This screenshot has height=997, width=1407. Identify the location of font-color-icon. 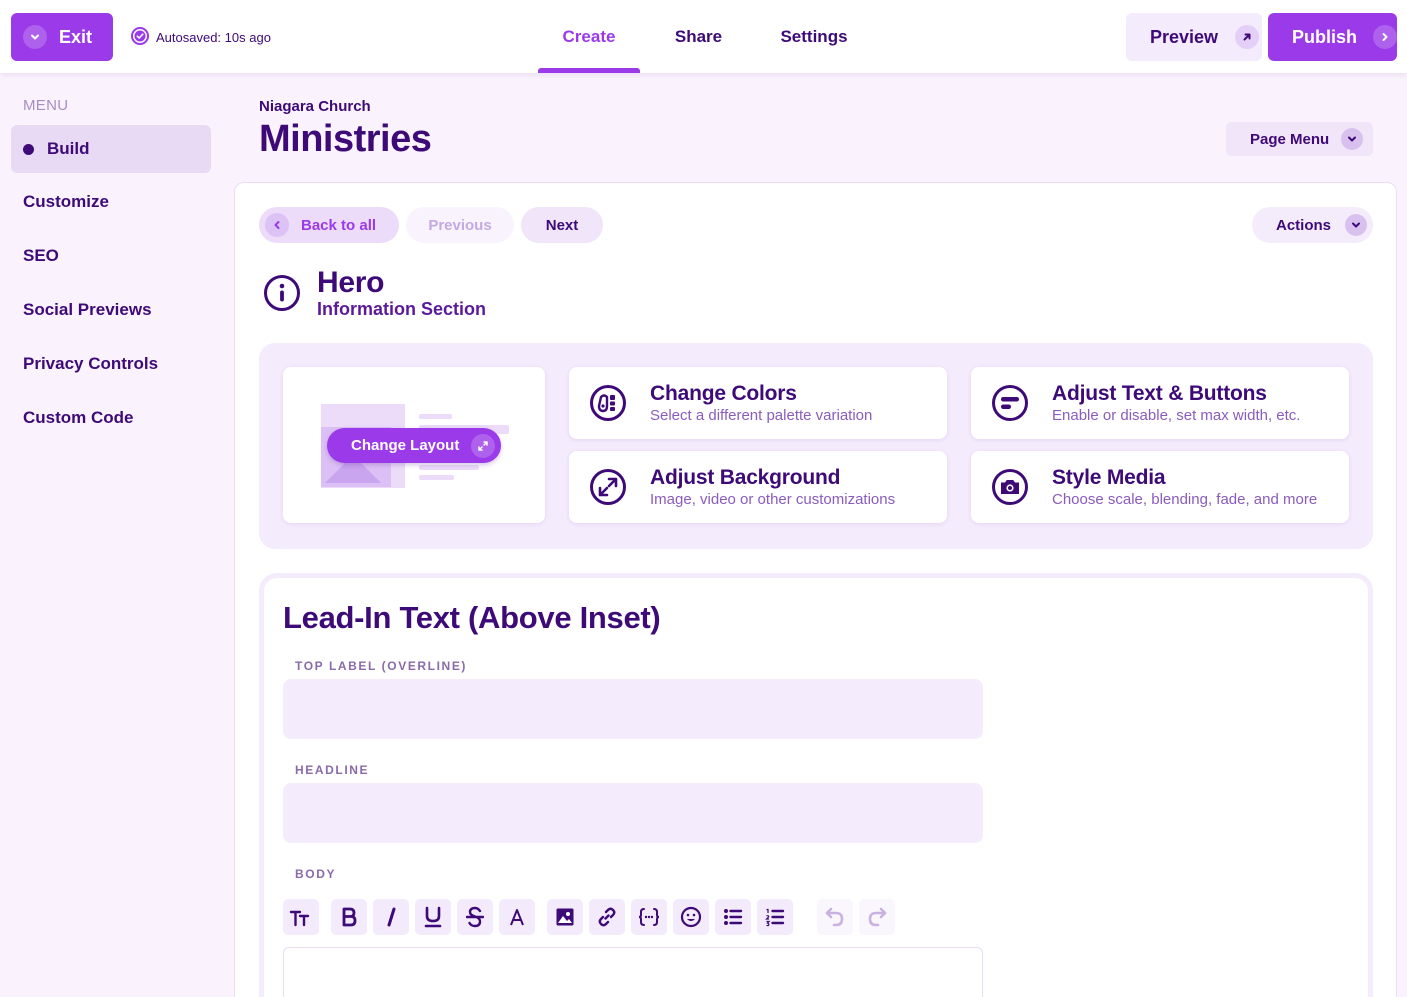
(517, 917).